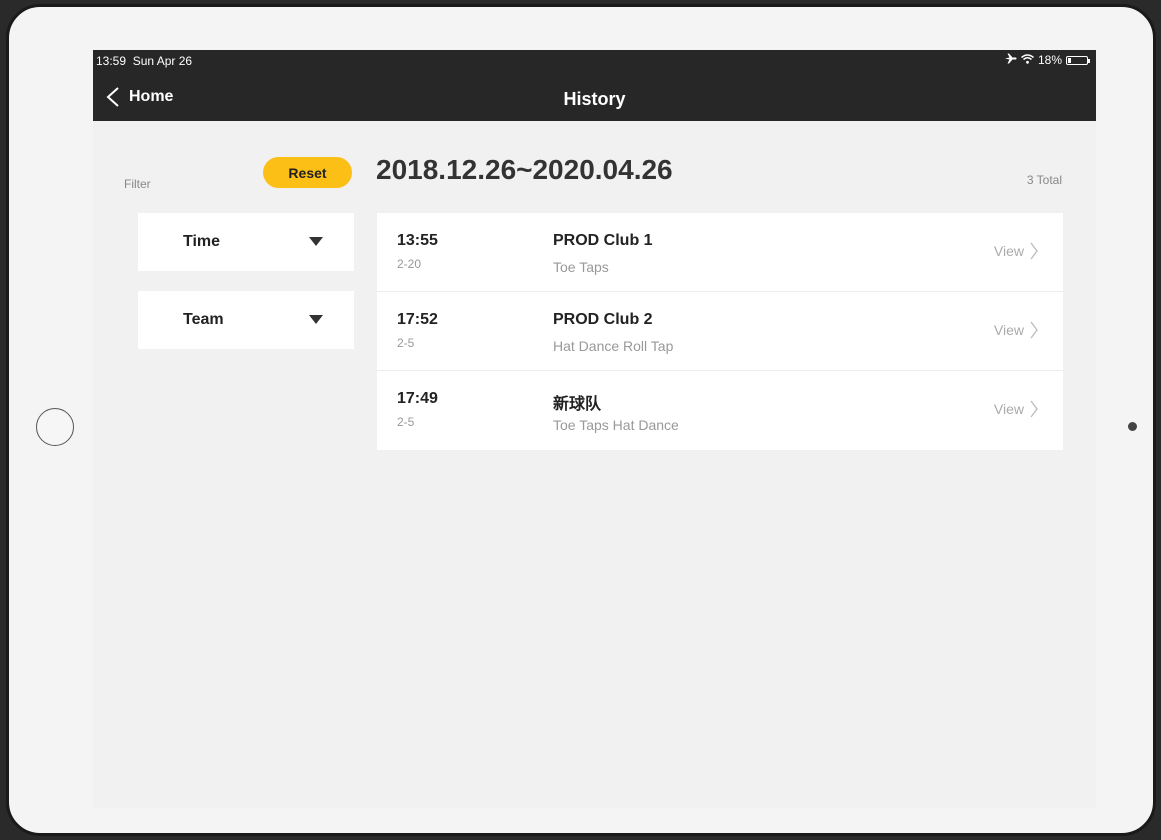 The width and height of the screenshot is (1161, 840). Describe the element at coordinates (1132, 426) in the screenshot. I see `front-camera` at that location.